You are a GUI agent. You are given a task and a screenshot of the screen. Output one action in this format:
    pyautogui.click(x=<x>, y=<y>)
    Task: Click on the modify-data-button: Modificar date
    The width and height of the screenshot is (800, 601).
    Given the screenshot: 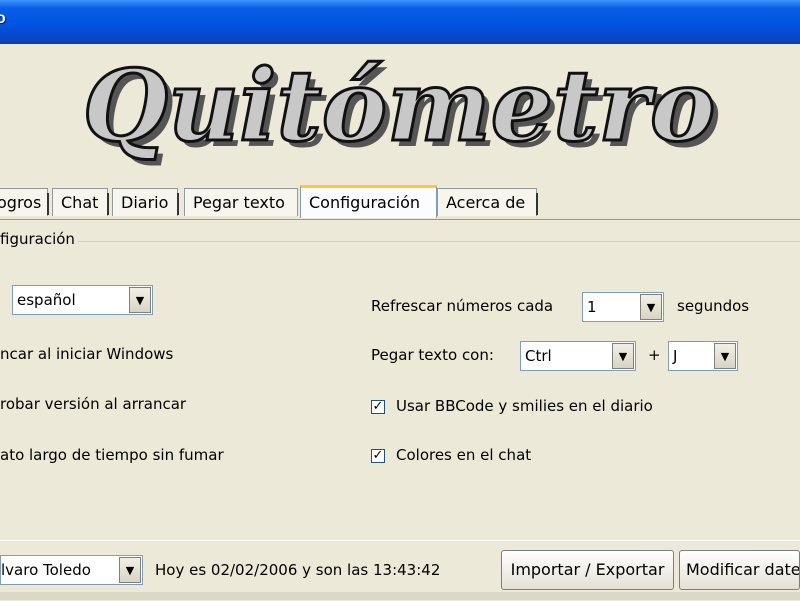 What is the action you would take?
    pyautogui.click(x=739, y=570)
    